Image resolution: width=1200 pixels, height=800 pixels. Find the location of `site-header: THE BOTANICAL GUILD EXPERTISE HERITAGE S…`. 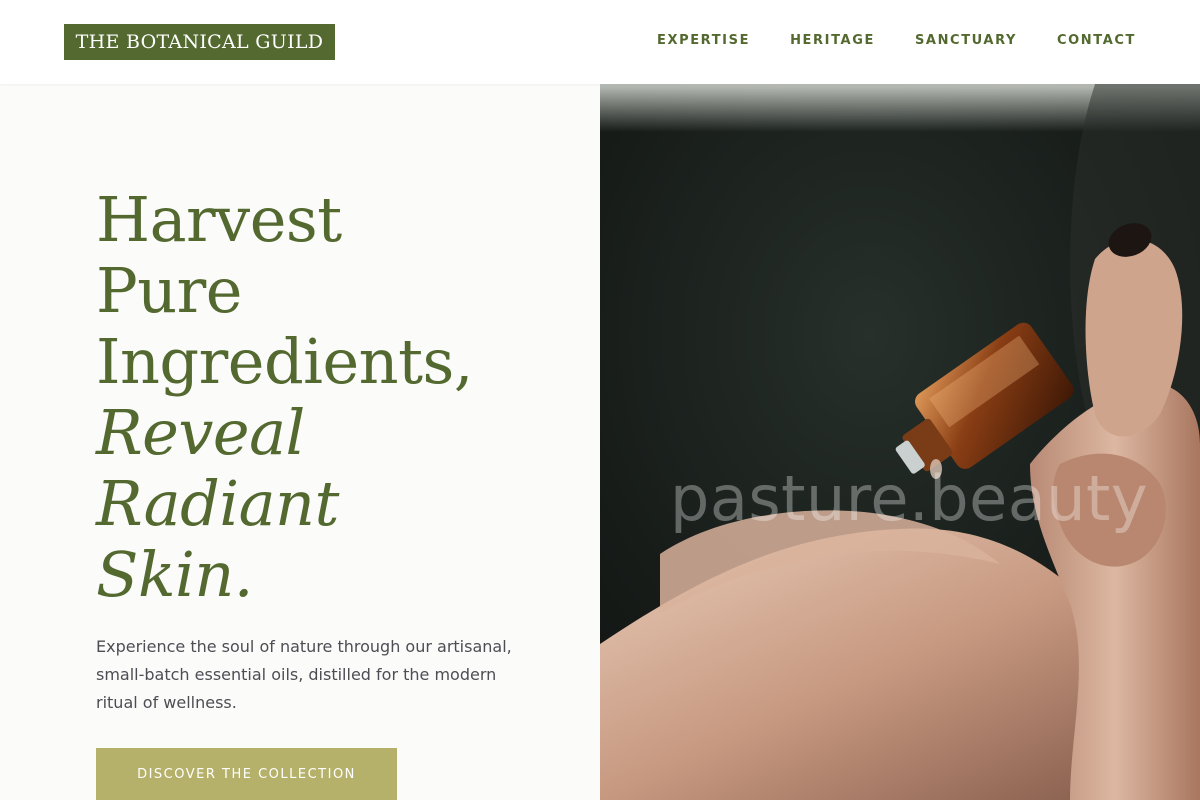

site-header: THE BOTANICAL GUILD EXPERTISE HERITAGE S… is located at coordinates (600, 42).